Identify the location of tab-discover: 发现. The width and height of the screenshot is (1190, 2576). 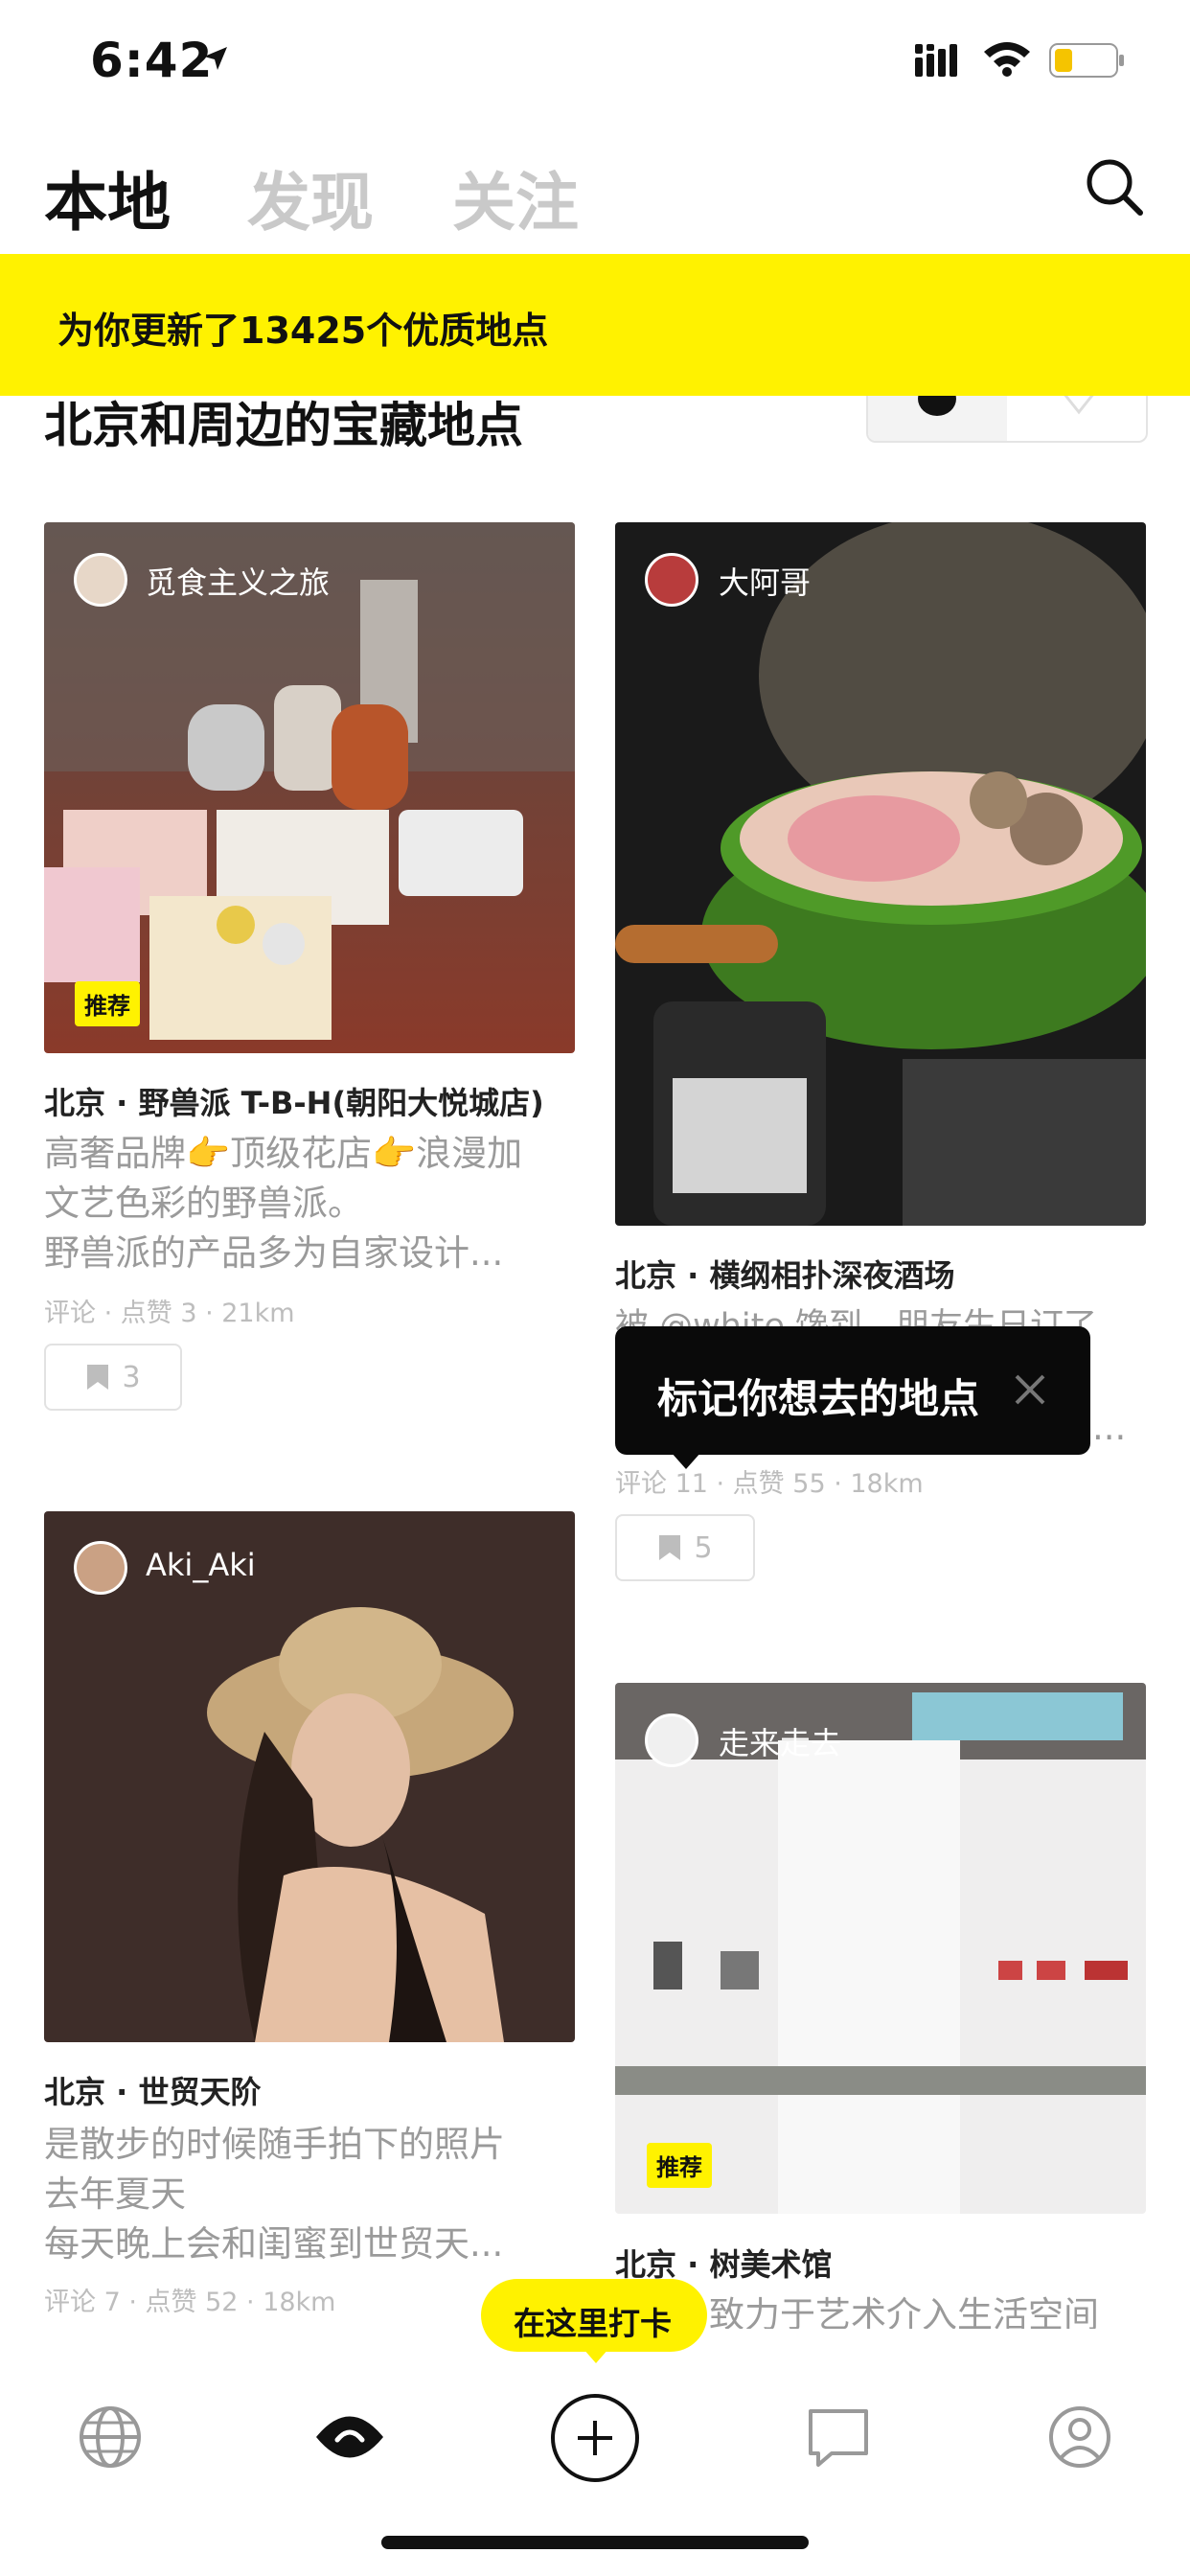
(311, 197).